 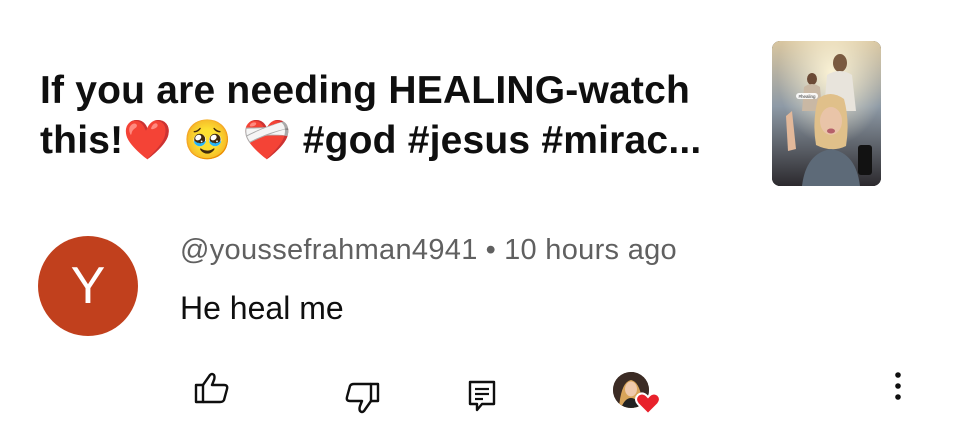 What do you see at coordinates (329, 250) in the screenshot?
I see `comment-author: @youssefrahman4941` at bounding box center [329, 250].